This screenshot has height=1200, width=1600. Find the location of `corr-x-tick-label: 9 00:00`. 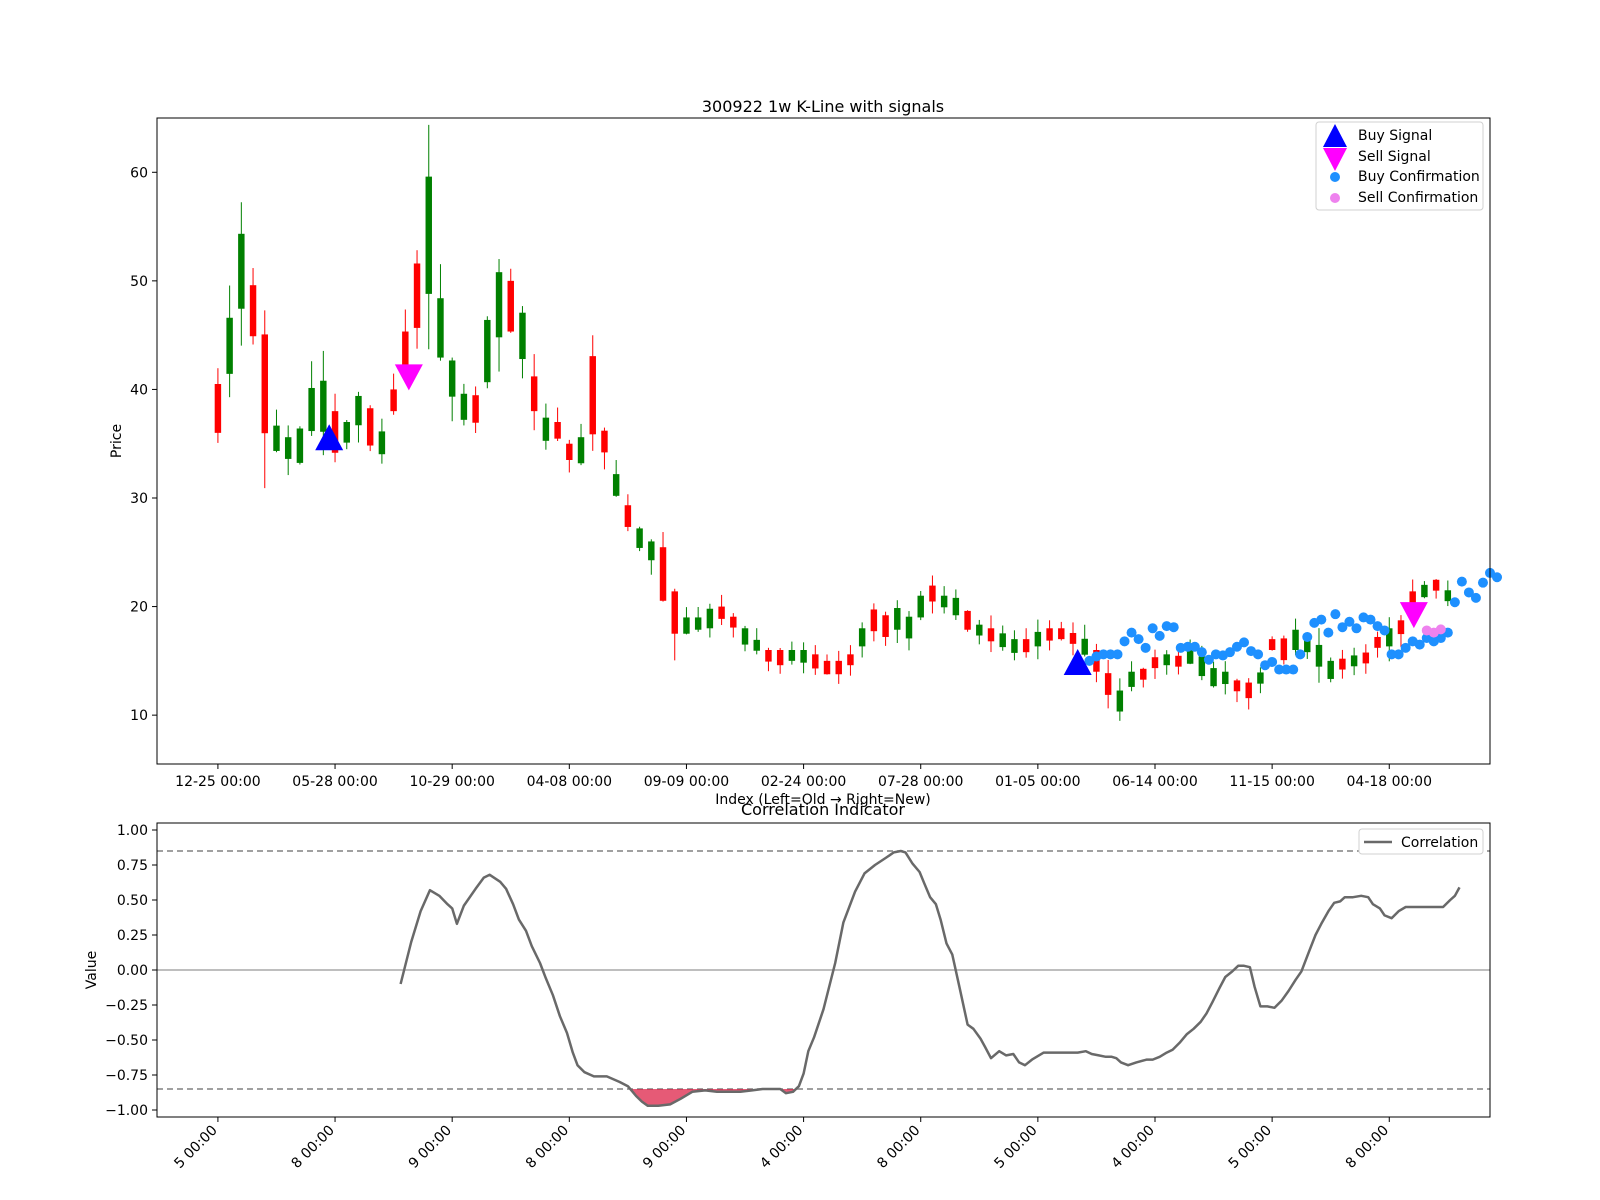

corr-x-tick-label: 9 00:00 is located at coordinates (430, 1147).